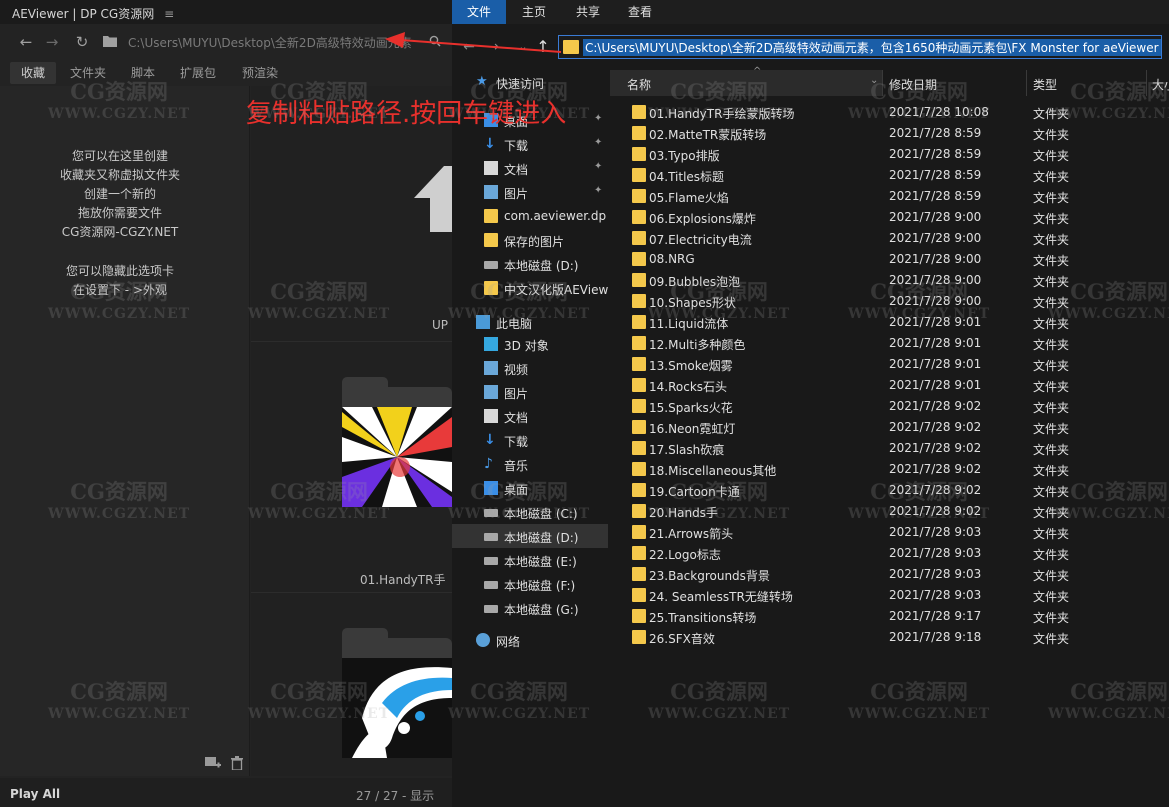 The height and width of the screenshot is (807, 1169). Describe the element at coordinates (273, 42) in the screenshot. I see `aeviewer-path-field: C:\Users\MUYU\Desktop\全新2D高级特效动画元素` at that location.